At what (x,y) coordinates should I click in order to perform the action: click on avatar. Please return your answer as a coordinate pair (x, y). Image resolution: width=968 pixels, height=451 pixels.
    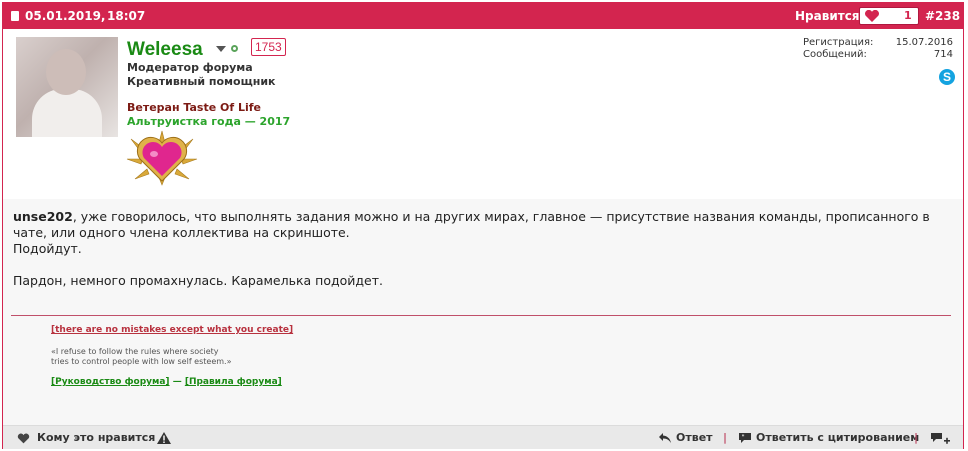
    Looking at the image, I should click on (67, 87).